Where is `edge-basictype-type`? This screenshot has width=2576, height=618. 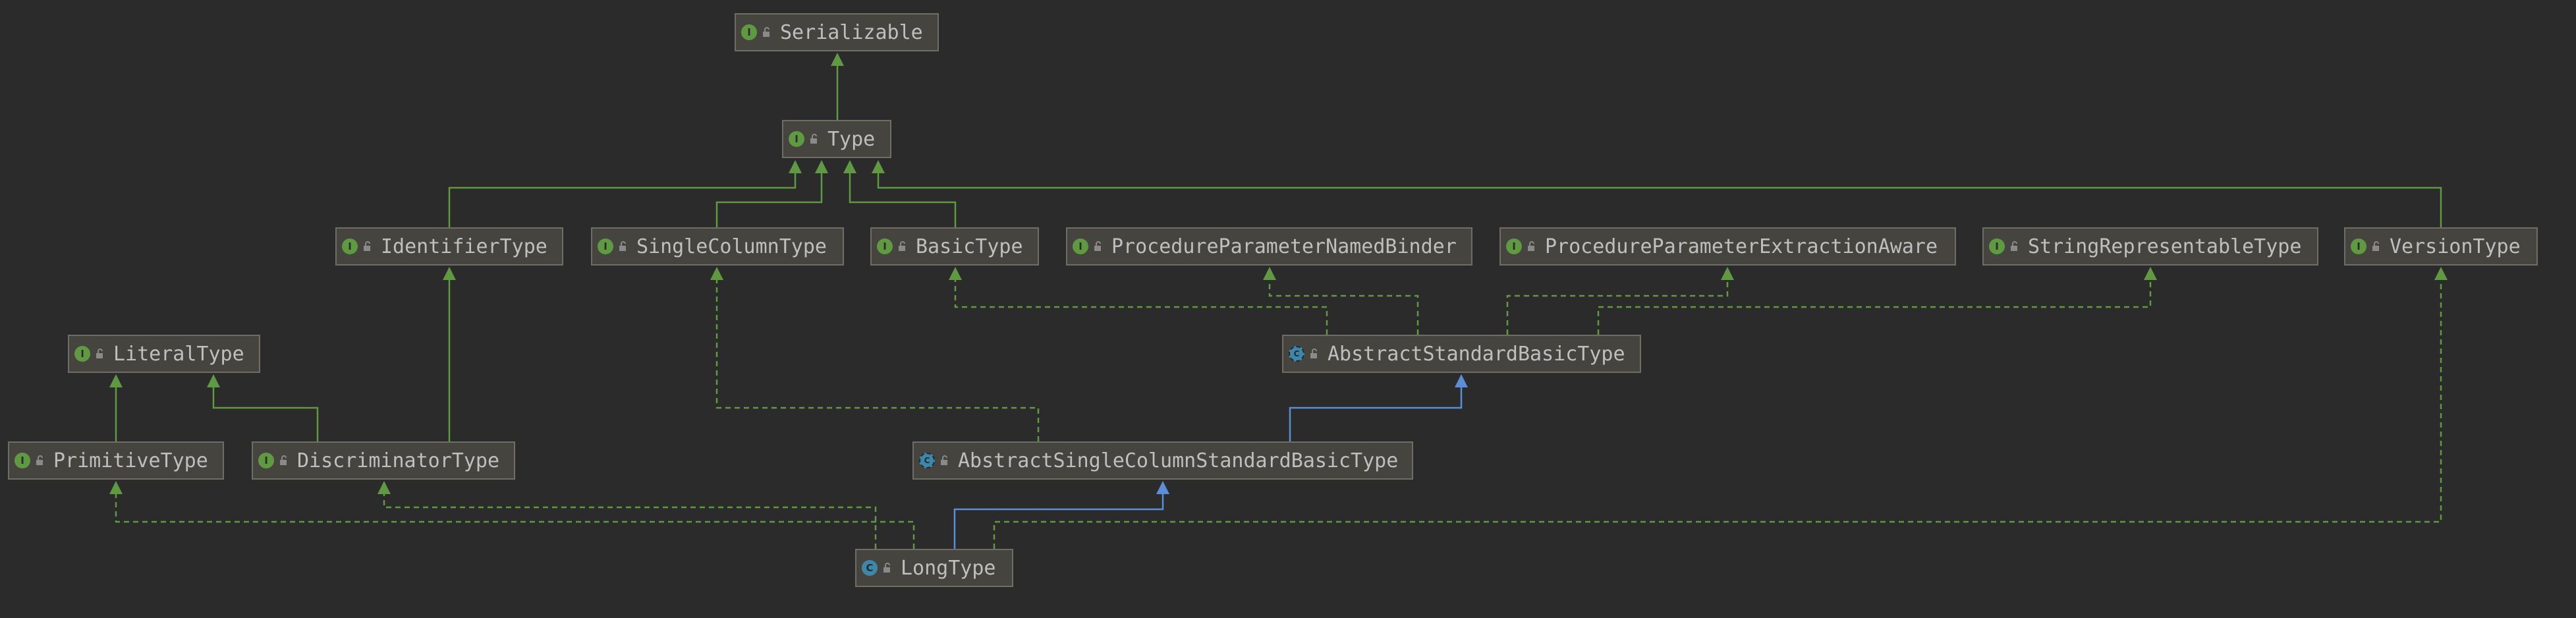
edge-basictype-type is located at coordinates (900, 193).